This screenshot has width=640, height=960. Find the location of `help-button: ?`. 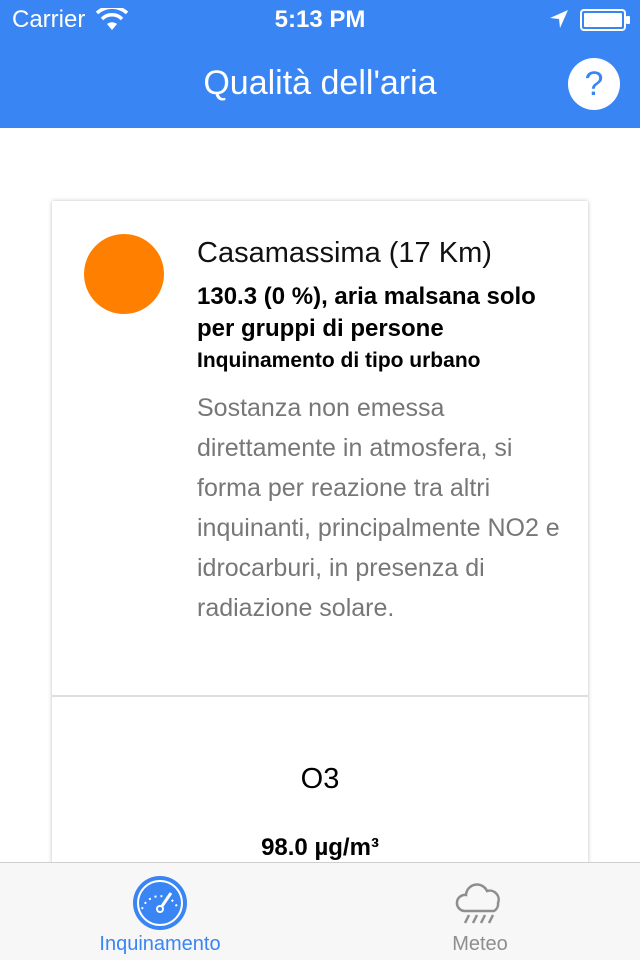

help-button: ? is located at coordinates (594, 84).